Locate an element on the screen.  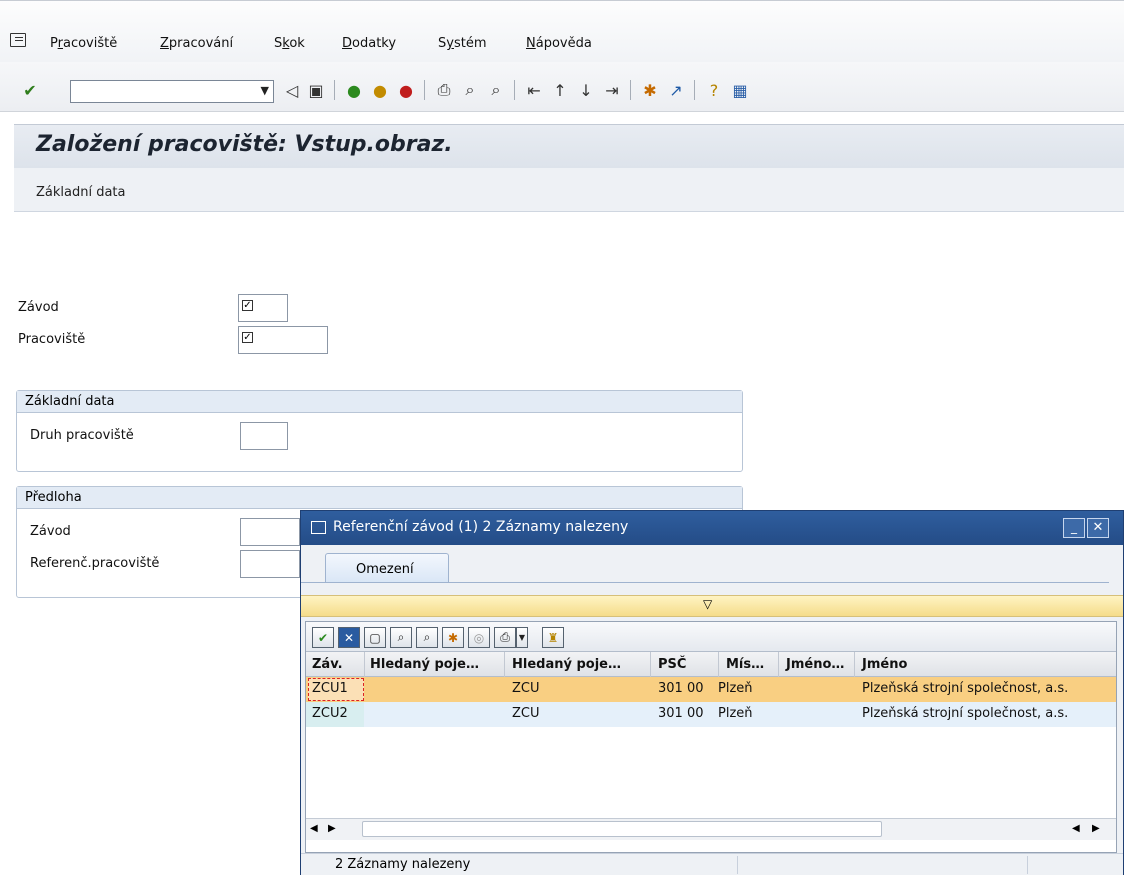
command-field: ▼ is located at coordinates (172, 91).